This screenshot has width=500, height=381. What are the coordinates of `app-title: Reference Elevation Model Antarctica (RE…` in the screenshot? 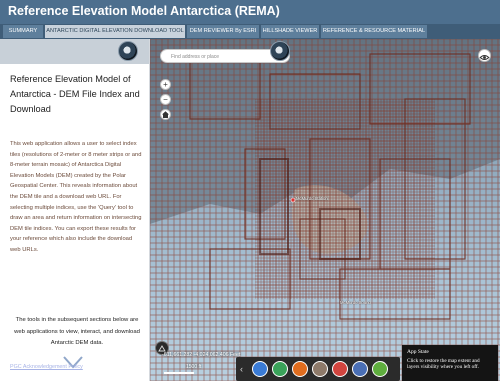 It's located at (144, 11).